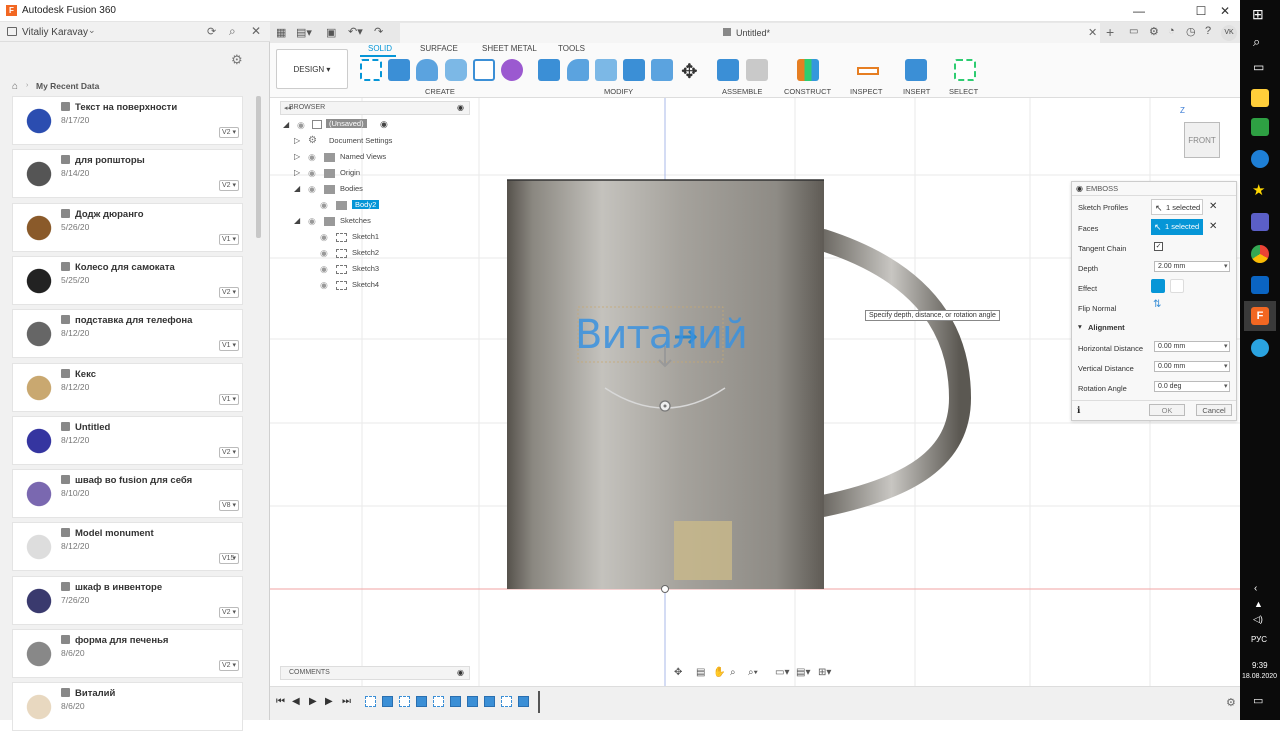 The image size is (1280, 731). What do you see at coordinates (1226, 266) in the screenshot?
I see `depth-dropdown-icon: ▾` at bounding box center [1226, 266].